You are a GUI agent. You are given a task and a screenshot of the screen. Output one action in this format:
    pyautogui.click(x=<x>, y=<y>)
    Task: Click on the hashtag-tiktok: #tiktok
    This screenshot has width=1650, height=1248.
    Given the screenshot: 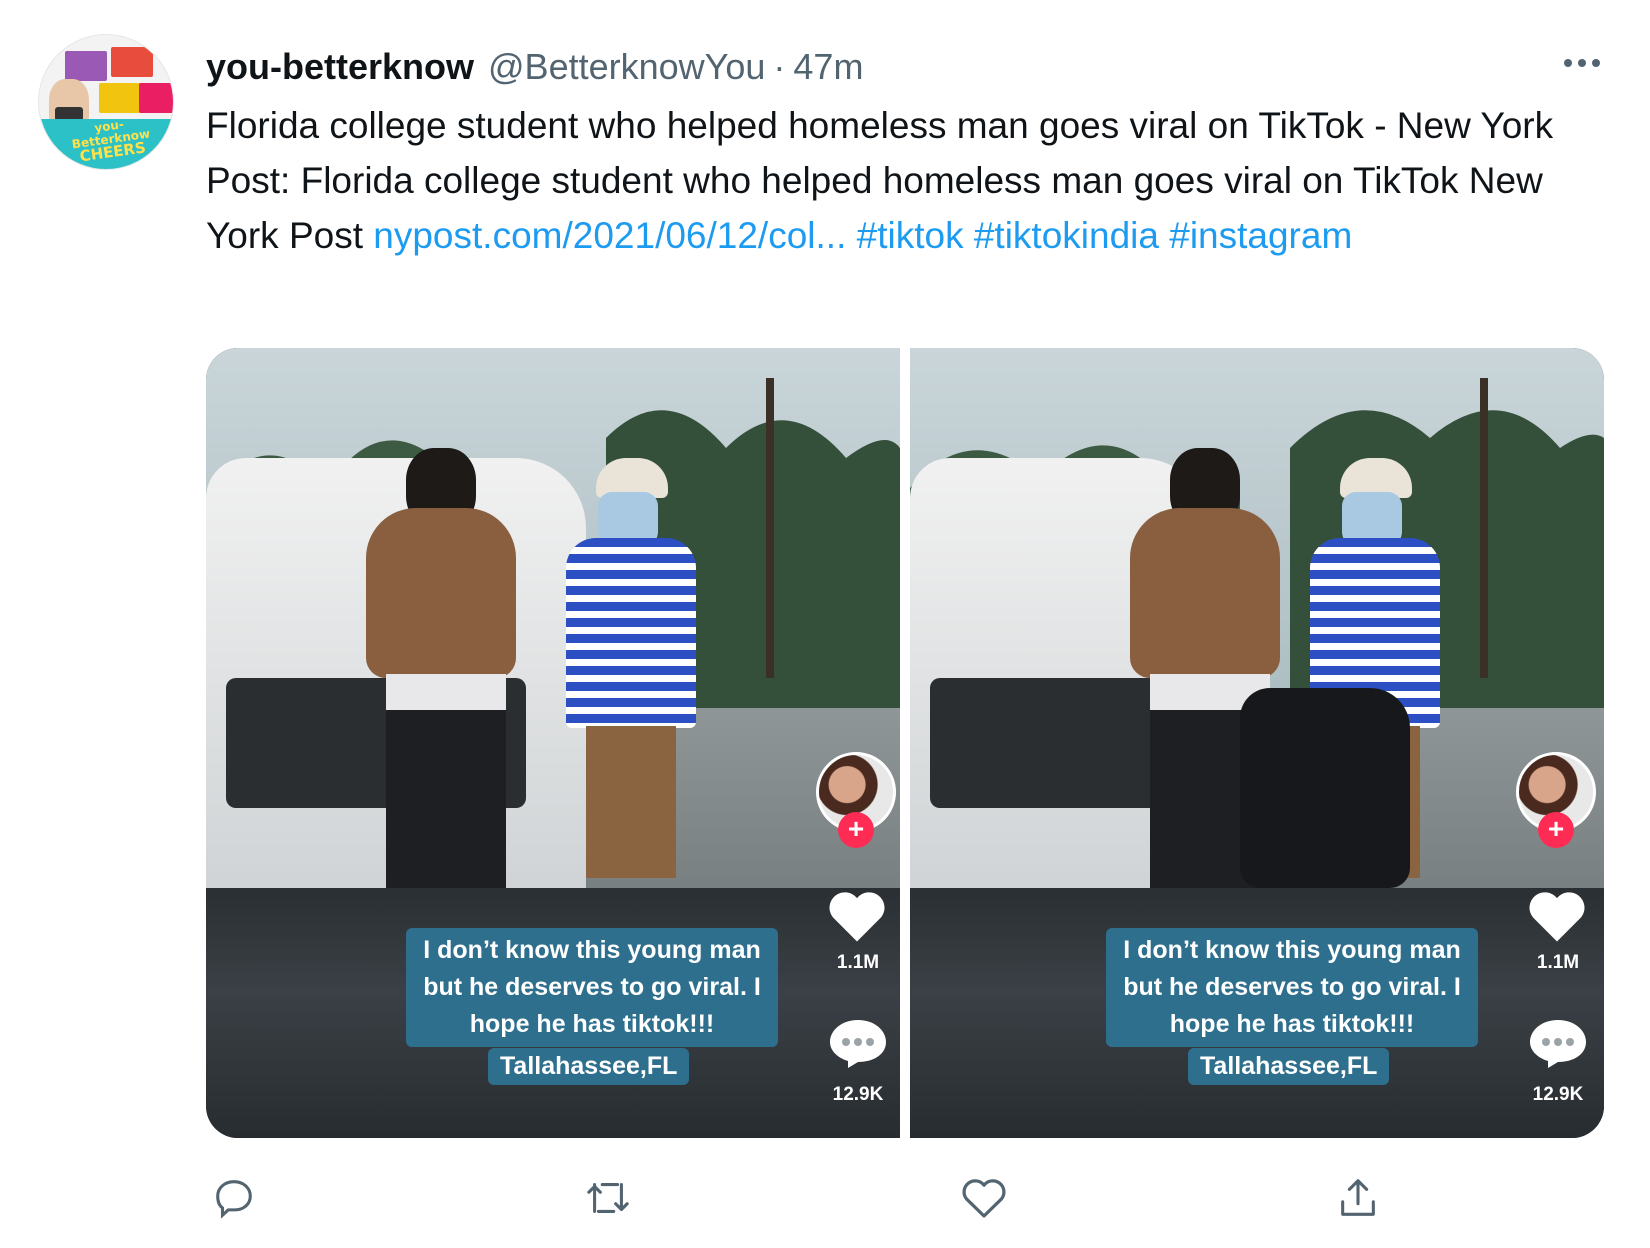 What is the action you would take?
    pyautogui.click(x=910, y=235)
    